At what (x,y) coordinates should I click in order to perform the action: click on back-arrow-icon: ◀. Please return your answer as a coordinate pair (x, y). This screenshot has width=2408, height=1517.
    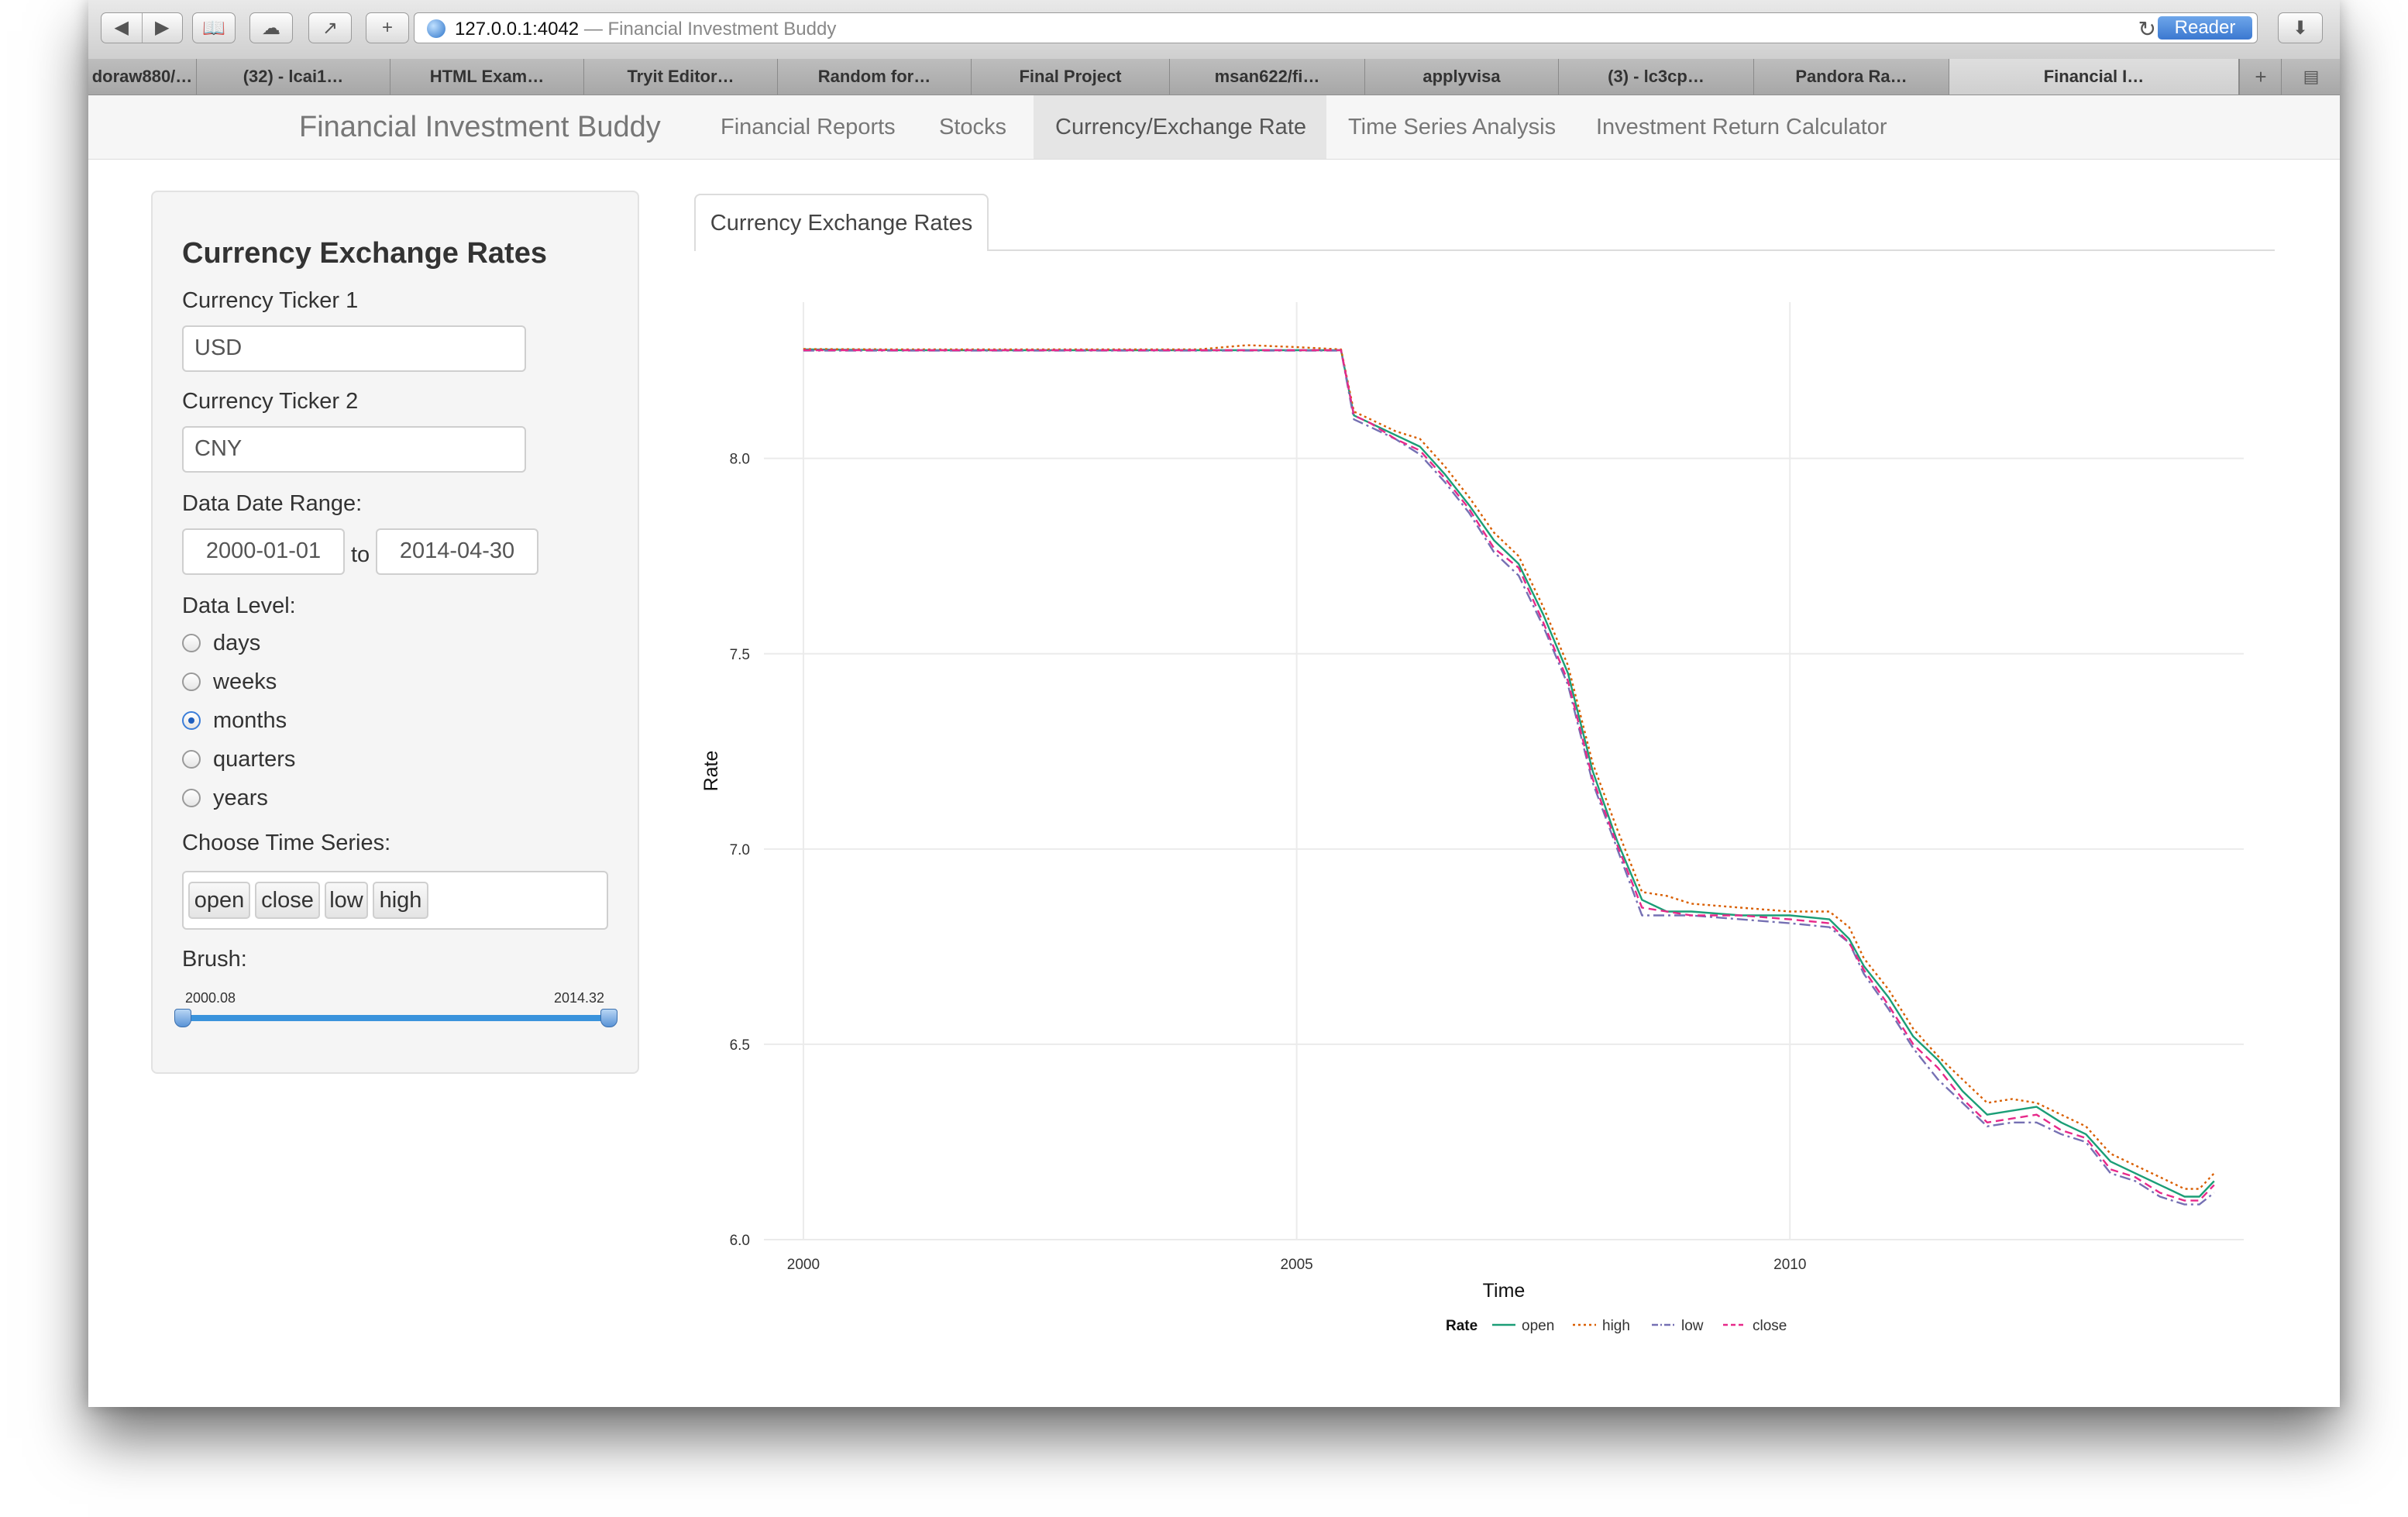
    Looking at the image, I should click on (121, 28).